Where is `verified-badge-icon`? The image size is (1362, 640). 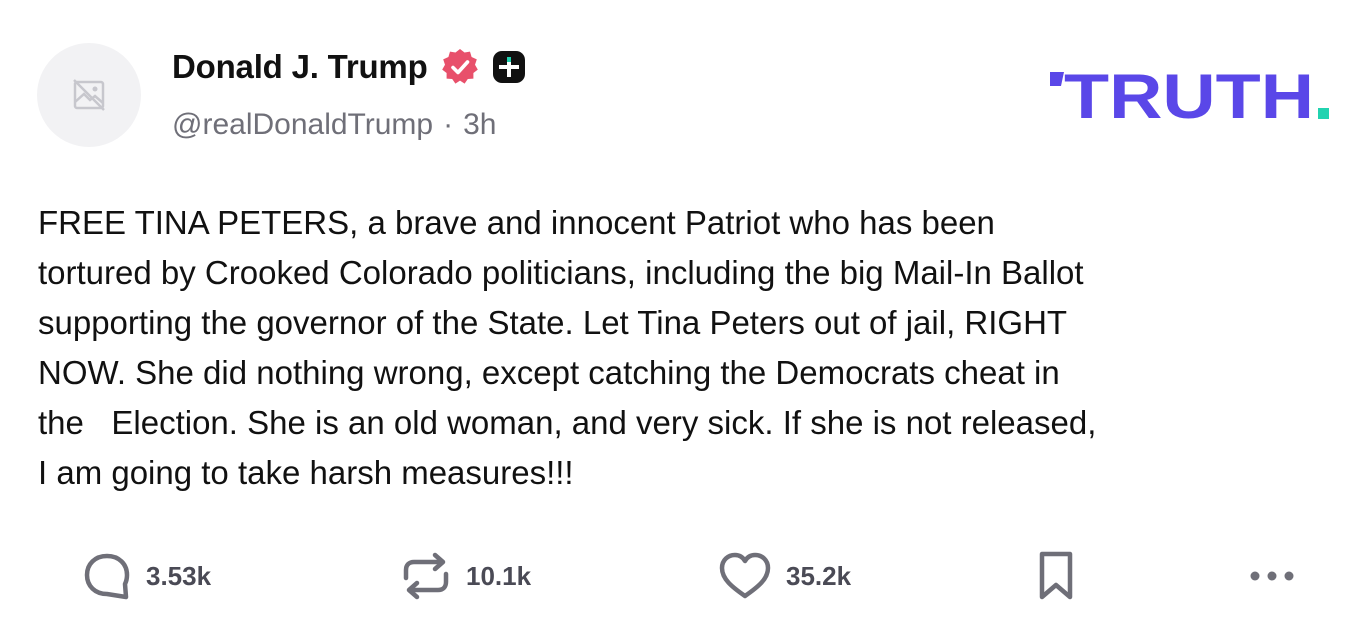 verified-badge-icon is located at coordinates (460, 67).